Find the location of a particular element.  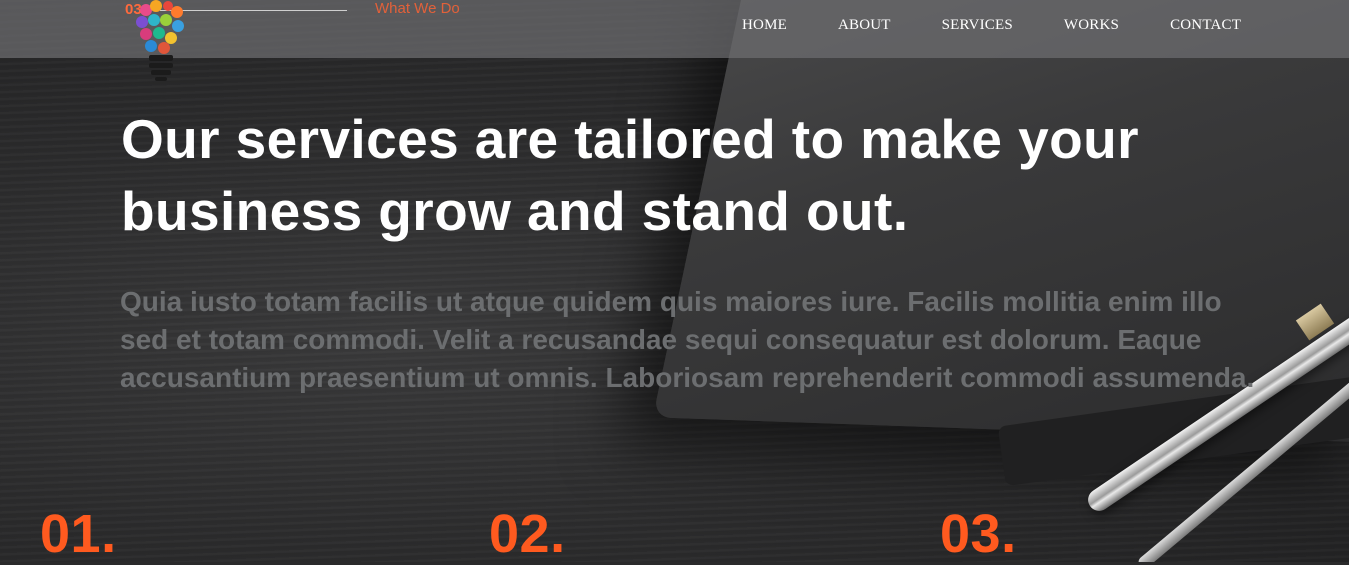

nav-about: ABOUT is located at coordinates (864, 25).